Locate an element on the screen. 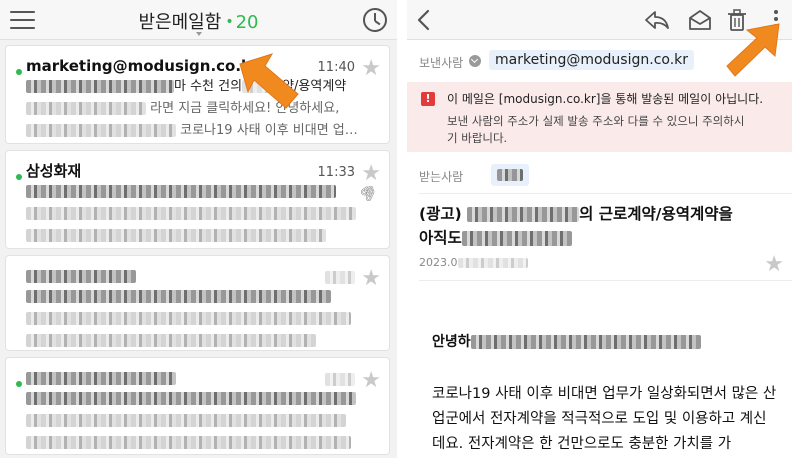 The image size is (792, 458). subject-prefix: (광고) is located at coordinates (440, 214).